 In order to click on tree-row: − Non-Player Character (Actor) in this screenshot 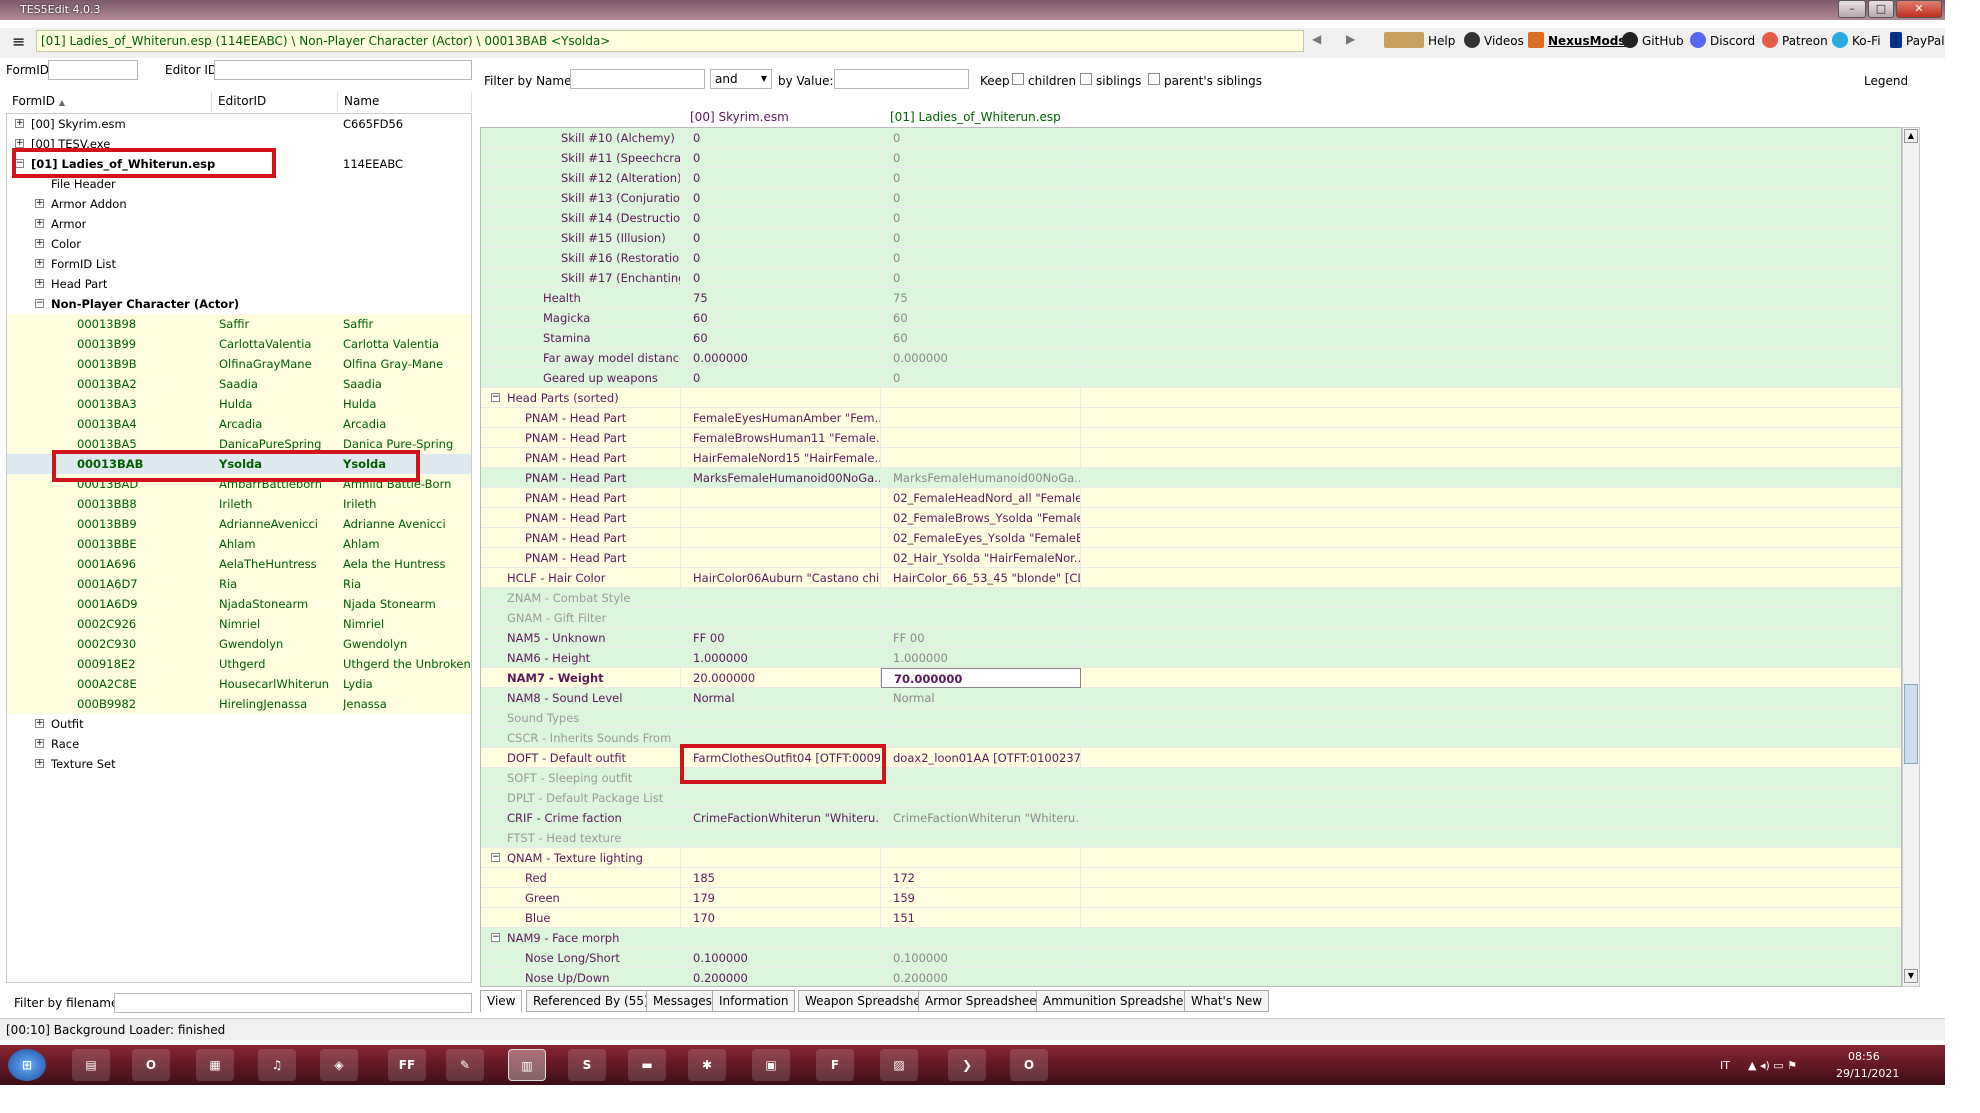, I will do `click(239, 304)`.